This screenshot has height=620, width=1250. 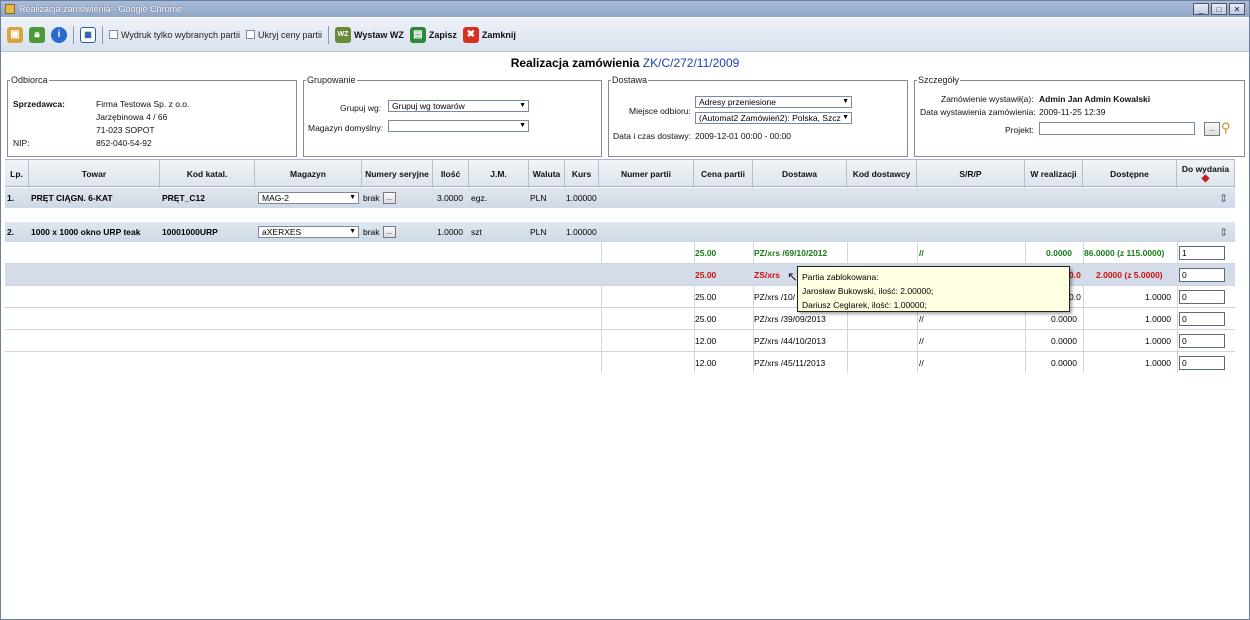 What do you see at coordinates (773, 102) in the screenshot?
I see `pickup-place-select: Adresy przeniesione ▼` at bounding box center [773, 102].